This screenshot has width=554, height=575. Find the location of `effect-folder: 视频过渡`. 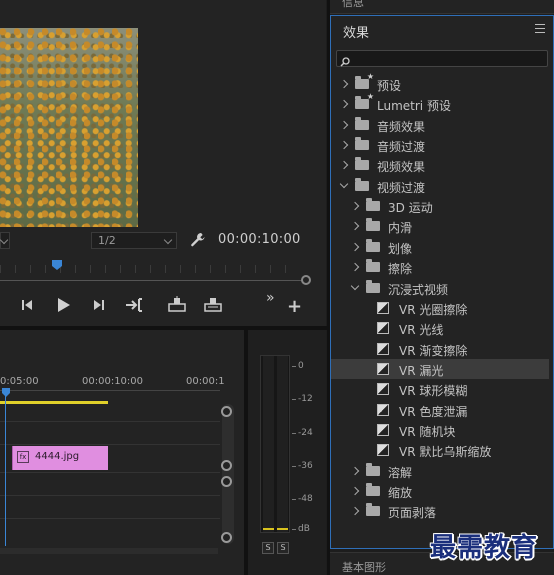

effect-folder: 视频过渡 is located at coordinates (440, 186).